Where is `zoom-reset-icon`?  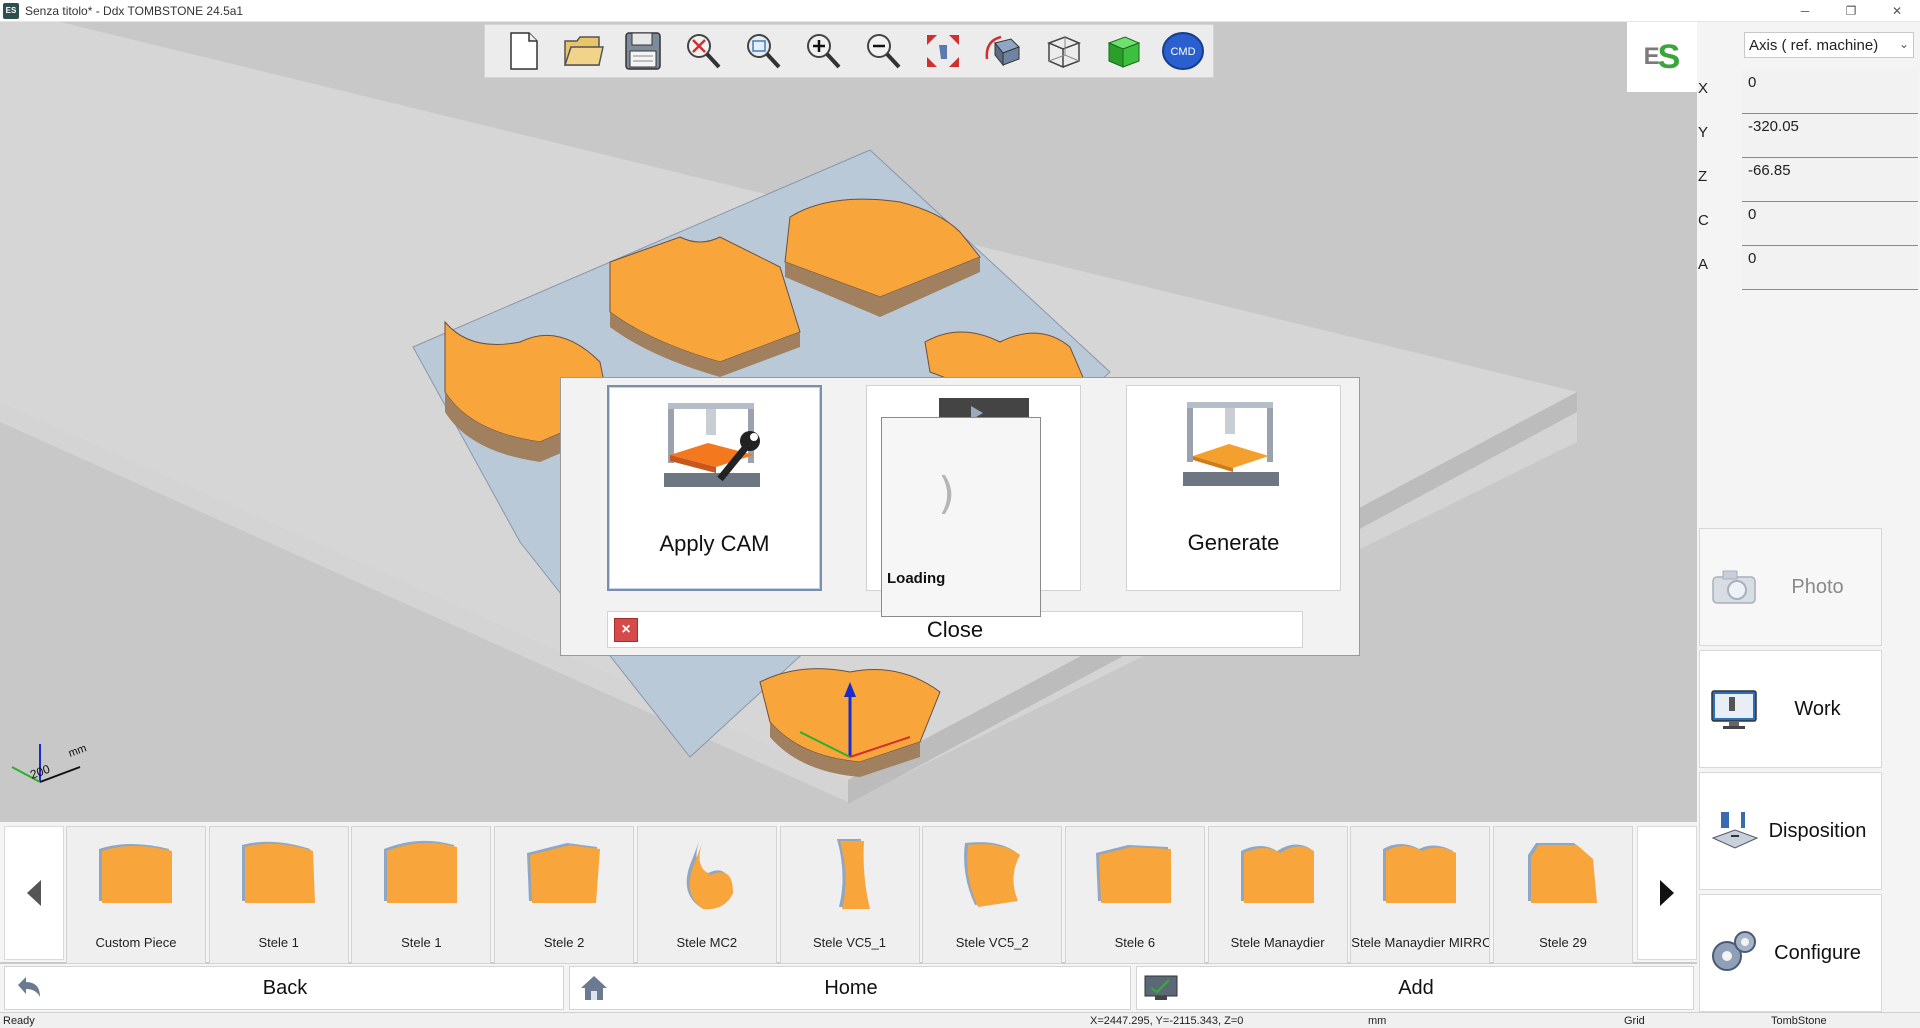 zoom-reset-icon is located at coordinates (703, 51).